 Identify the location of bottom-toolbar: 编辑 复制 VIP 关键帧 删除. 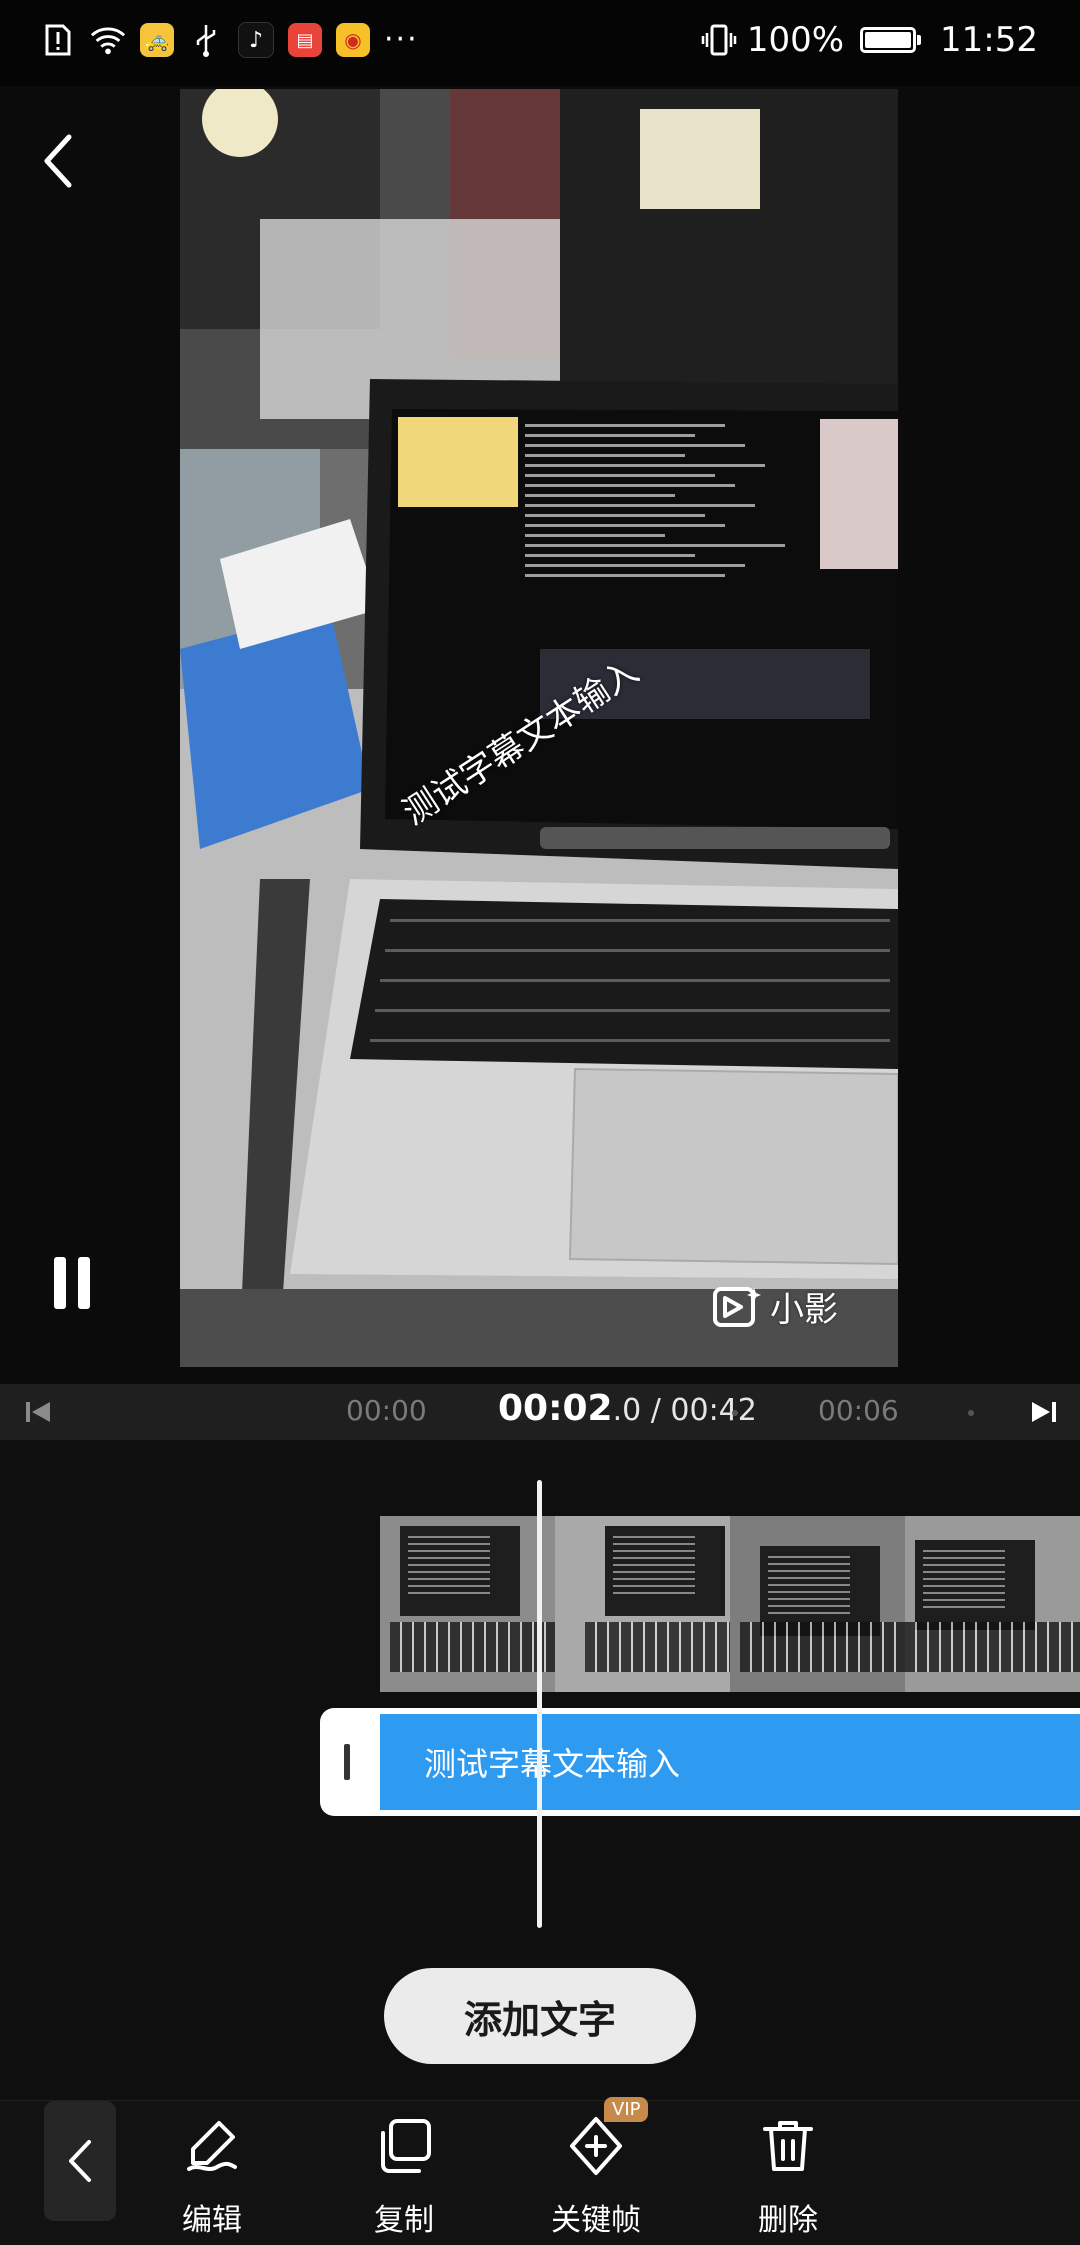
(540, 2171).